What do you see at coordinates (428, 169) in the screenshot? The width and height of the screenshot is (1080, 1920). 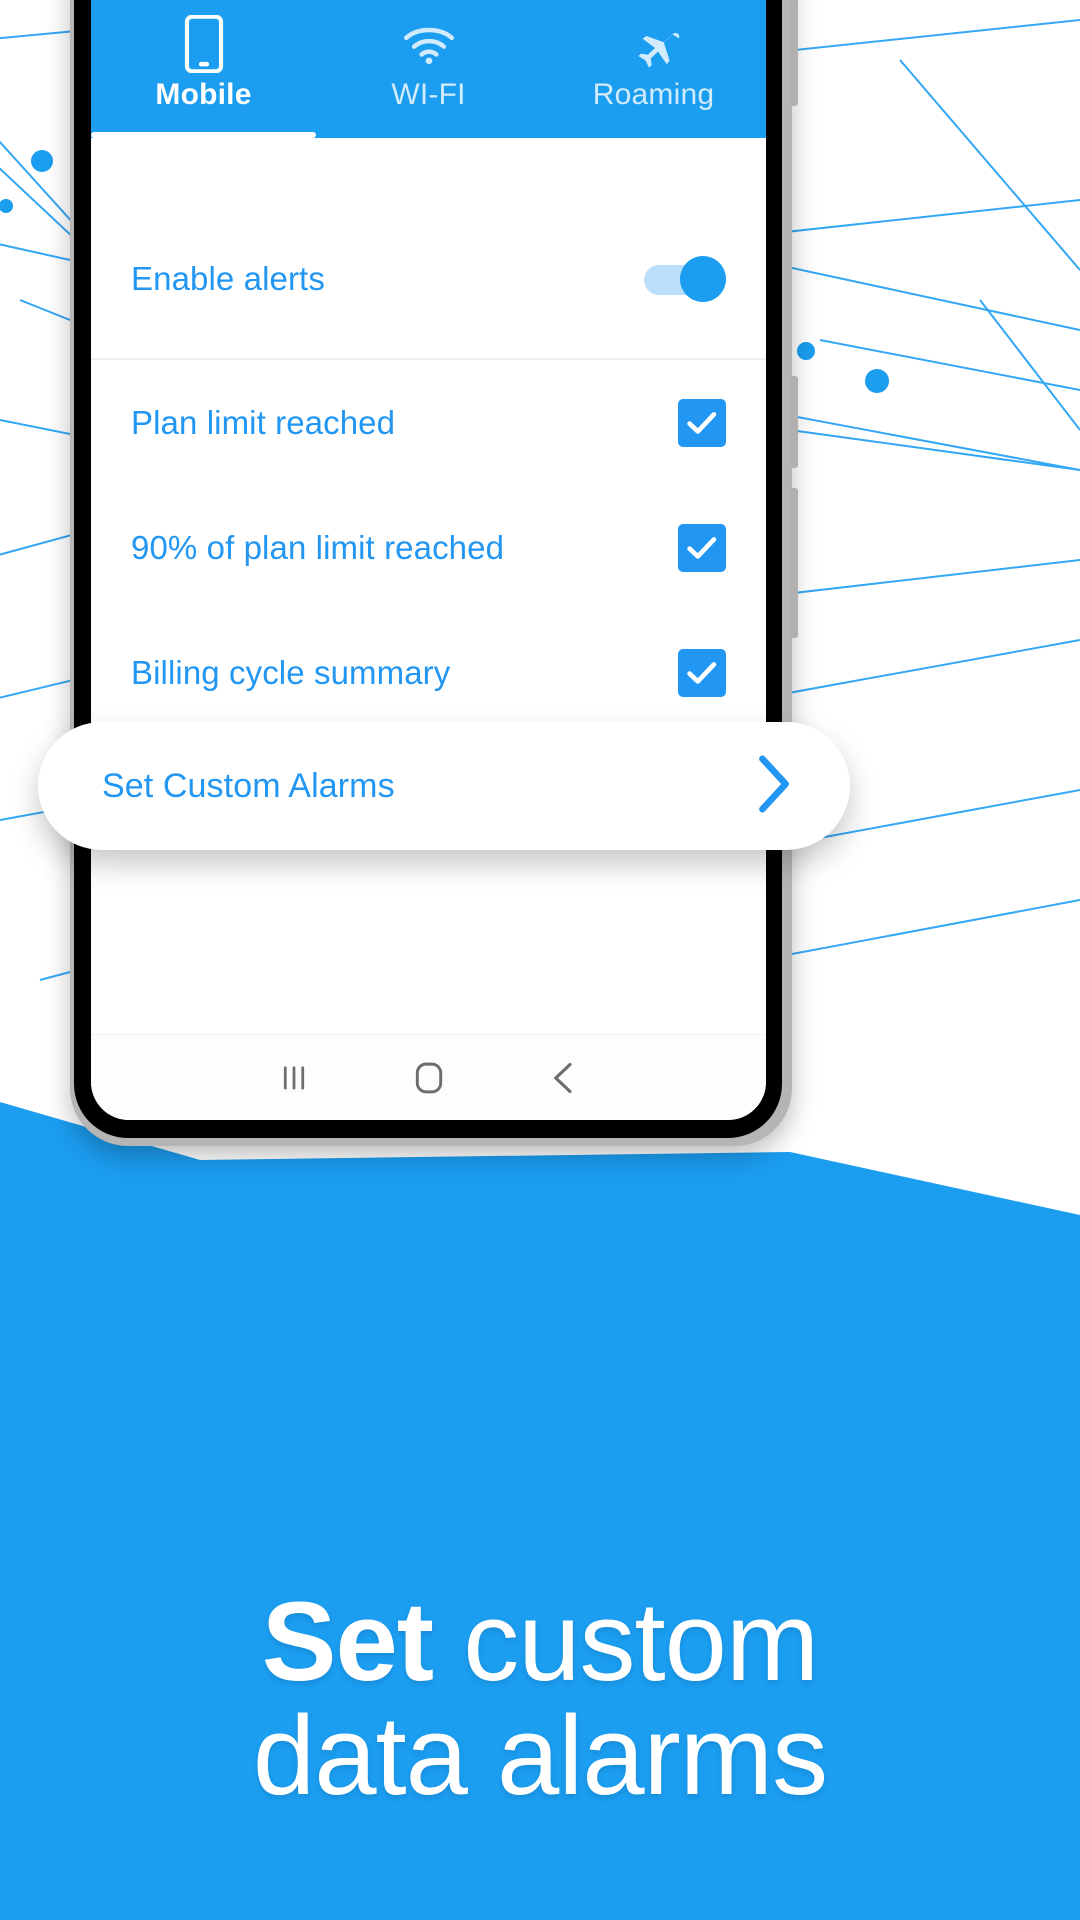 I see `list-top-spacer` at bounding box center [428, 169].